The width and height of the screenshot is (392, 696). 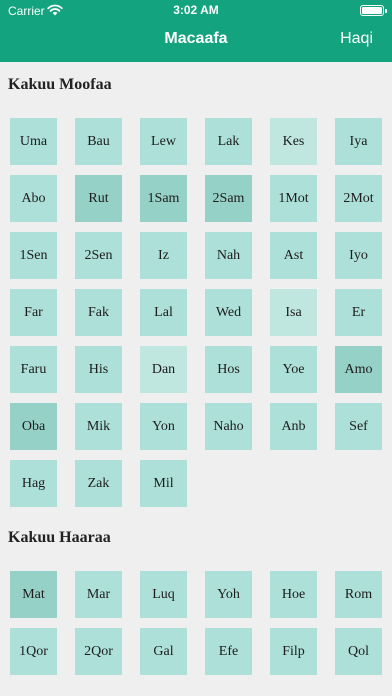 What do you see at coordinates (98, 426) in the screenshot?
I see `book-tile: Mik` at bounding box center [98, 426].